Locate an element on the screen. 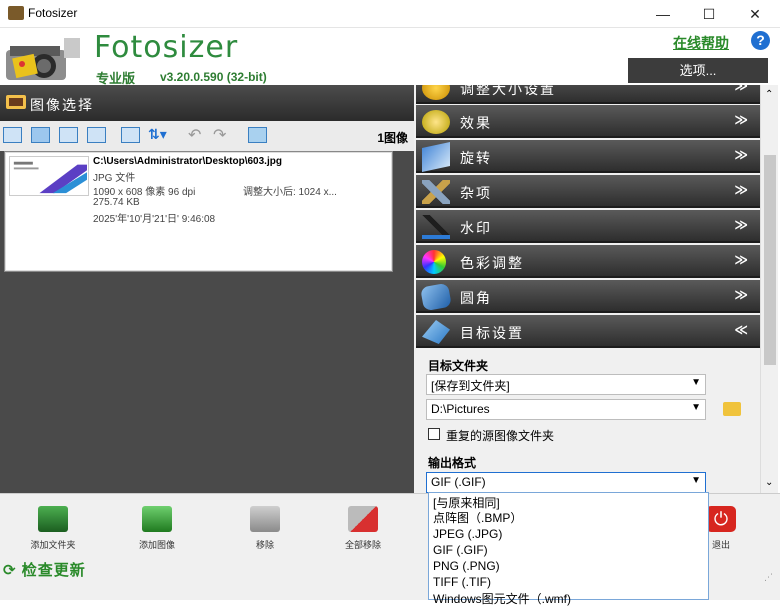  version-label: v3.20.0.590 (32-bit) is located at coordinates (213, 77).